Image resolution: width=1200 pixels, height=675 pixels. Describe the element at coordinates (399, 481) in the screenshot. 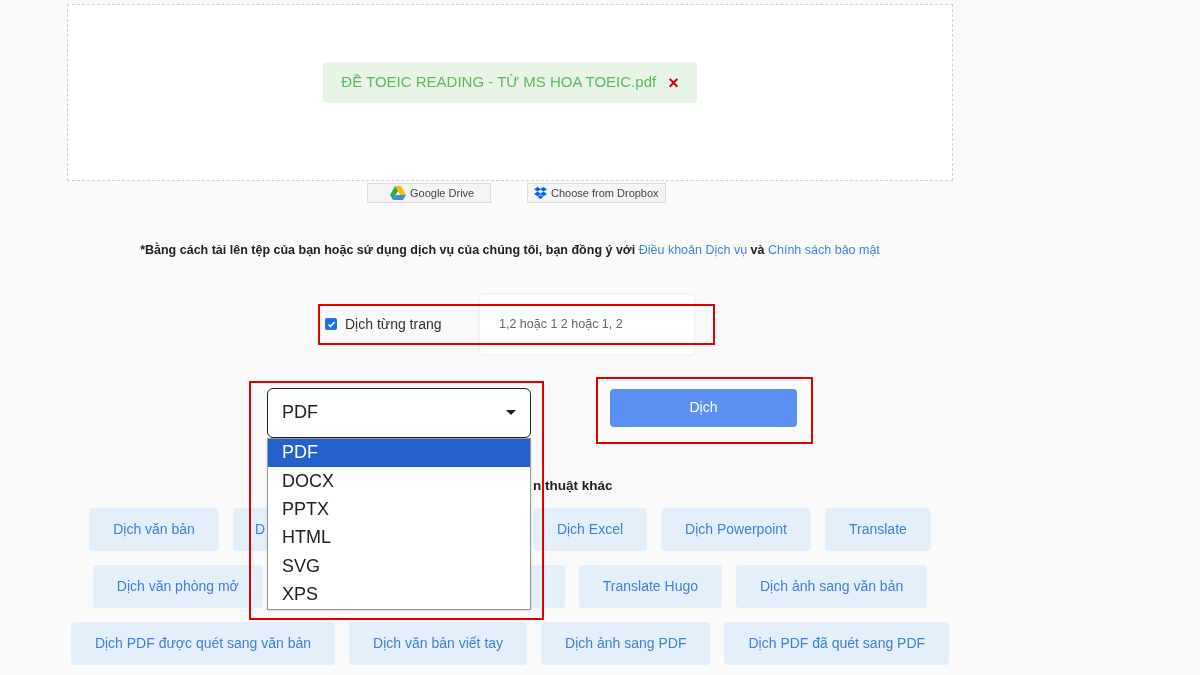

I see `dropdown-option: DOCX` at that location.